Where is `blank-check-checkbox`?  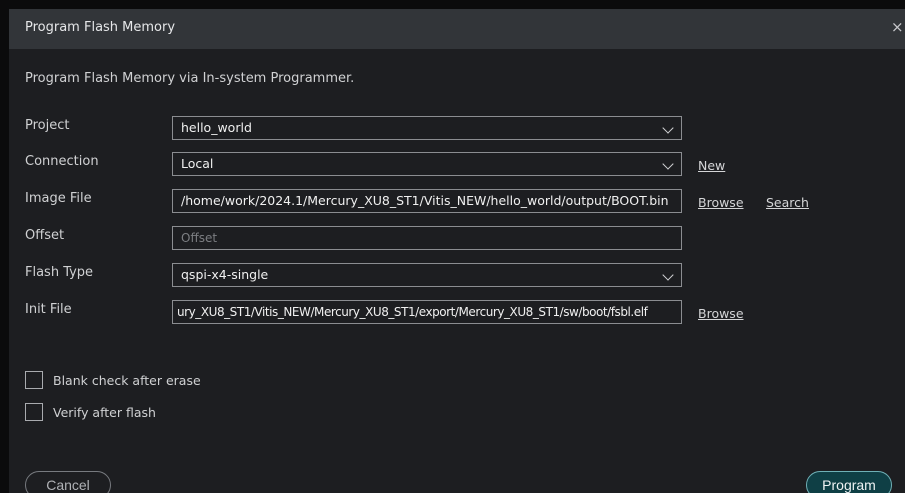
blank-check-checkbox is located at coordinates (34, 380).